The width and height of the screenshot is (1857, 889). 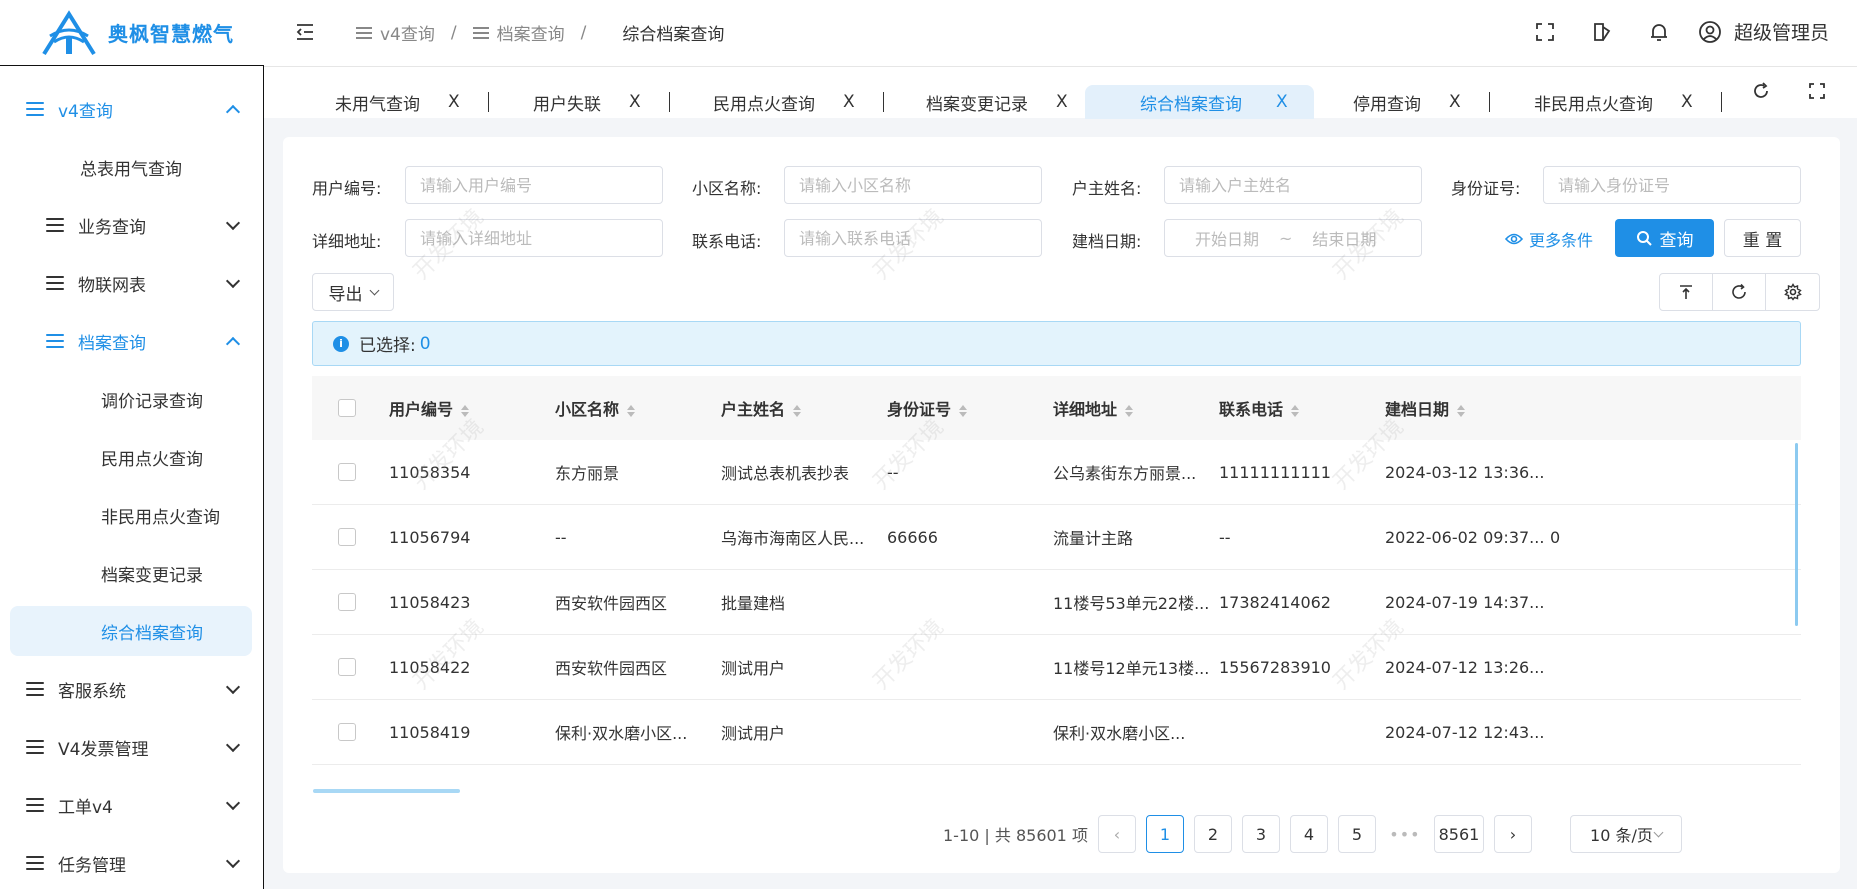 I want to click on reset-button-label: 重 置, so click(x=1762, y=240).